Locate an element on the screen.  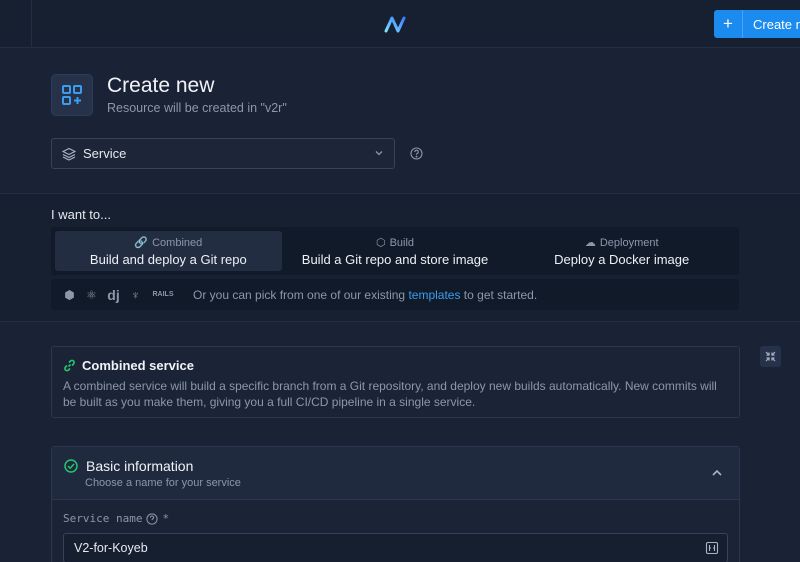
basic-information-subtitle: Choose a name for your service is located at coordinates (163, 483).